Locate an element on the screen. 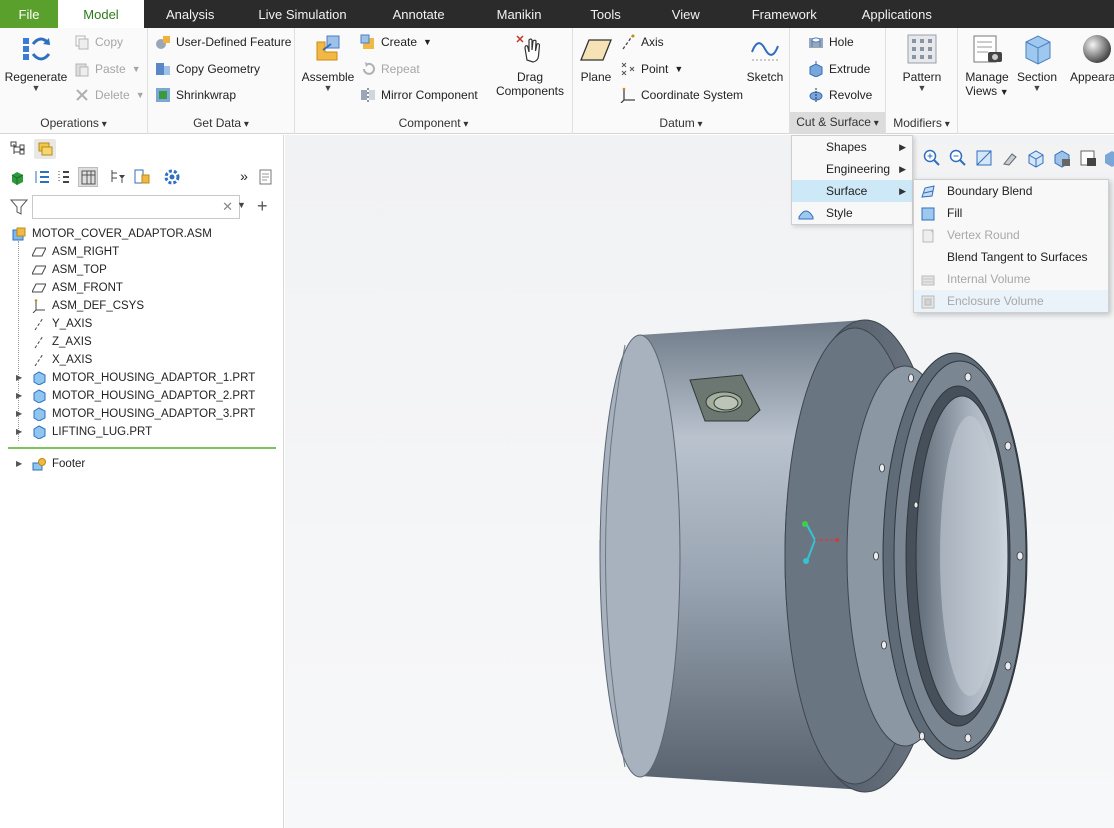 Image resolution: width=1114 pixels, height=828 pixels. regenerate-button: Regenerate ▼ is located at coordinates (36, 62).